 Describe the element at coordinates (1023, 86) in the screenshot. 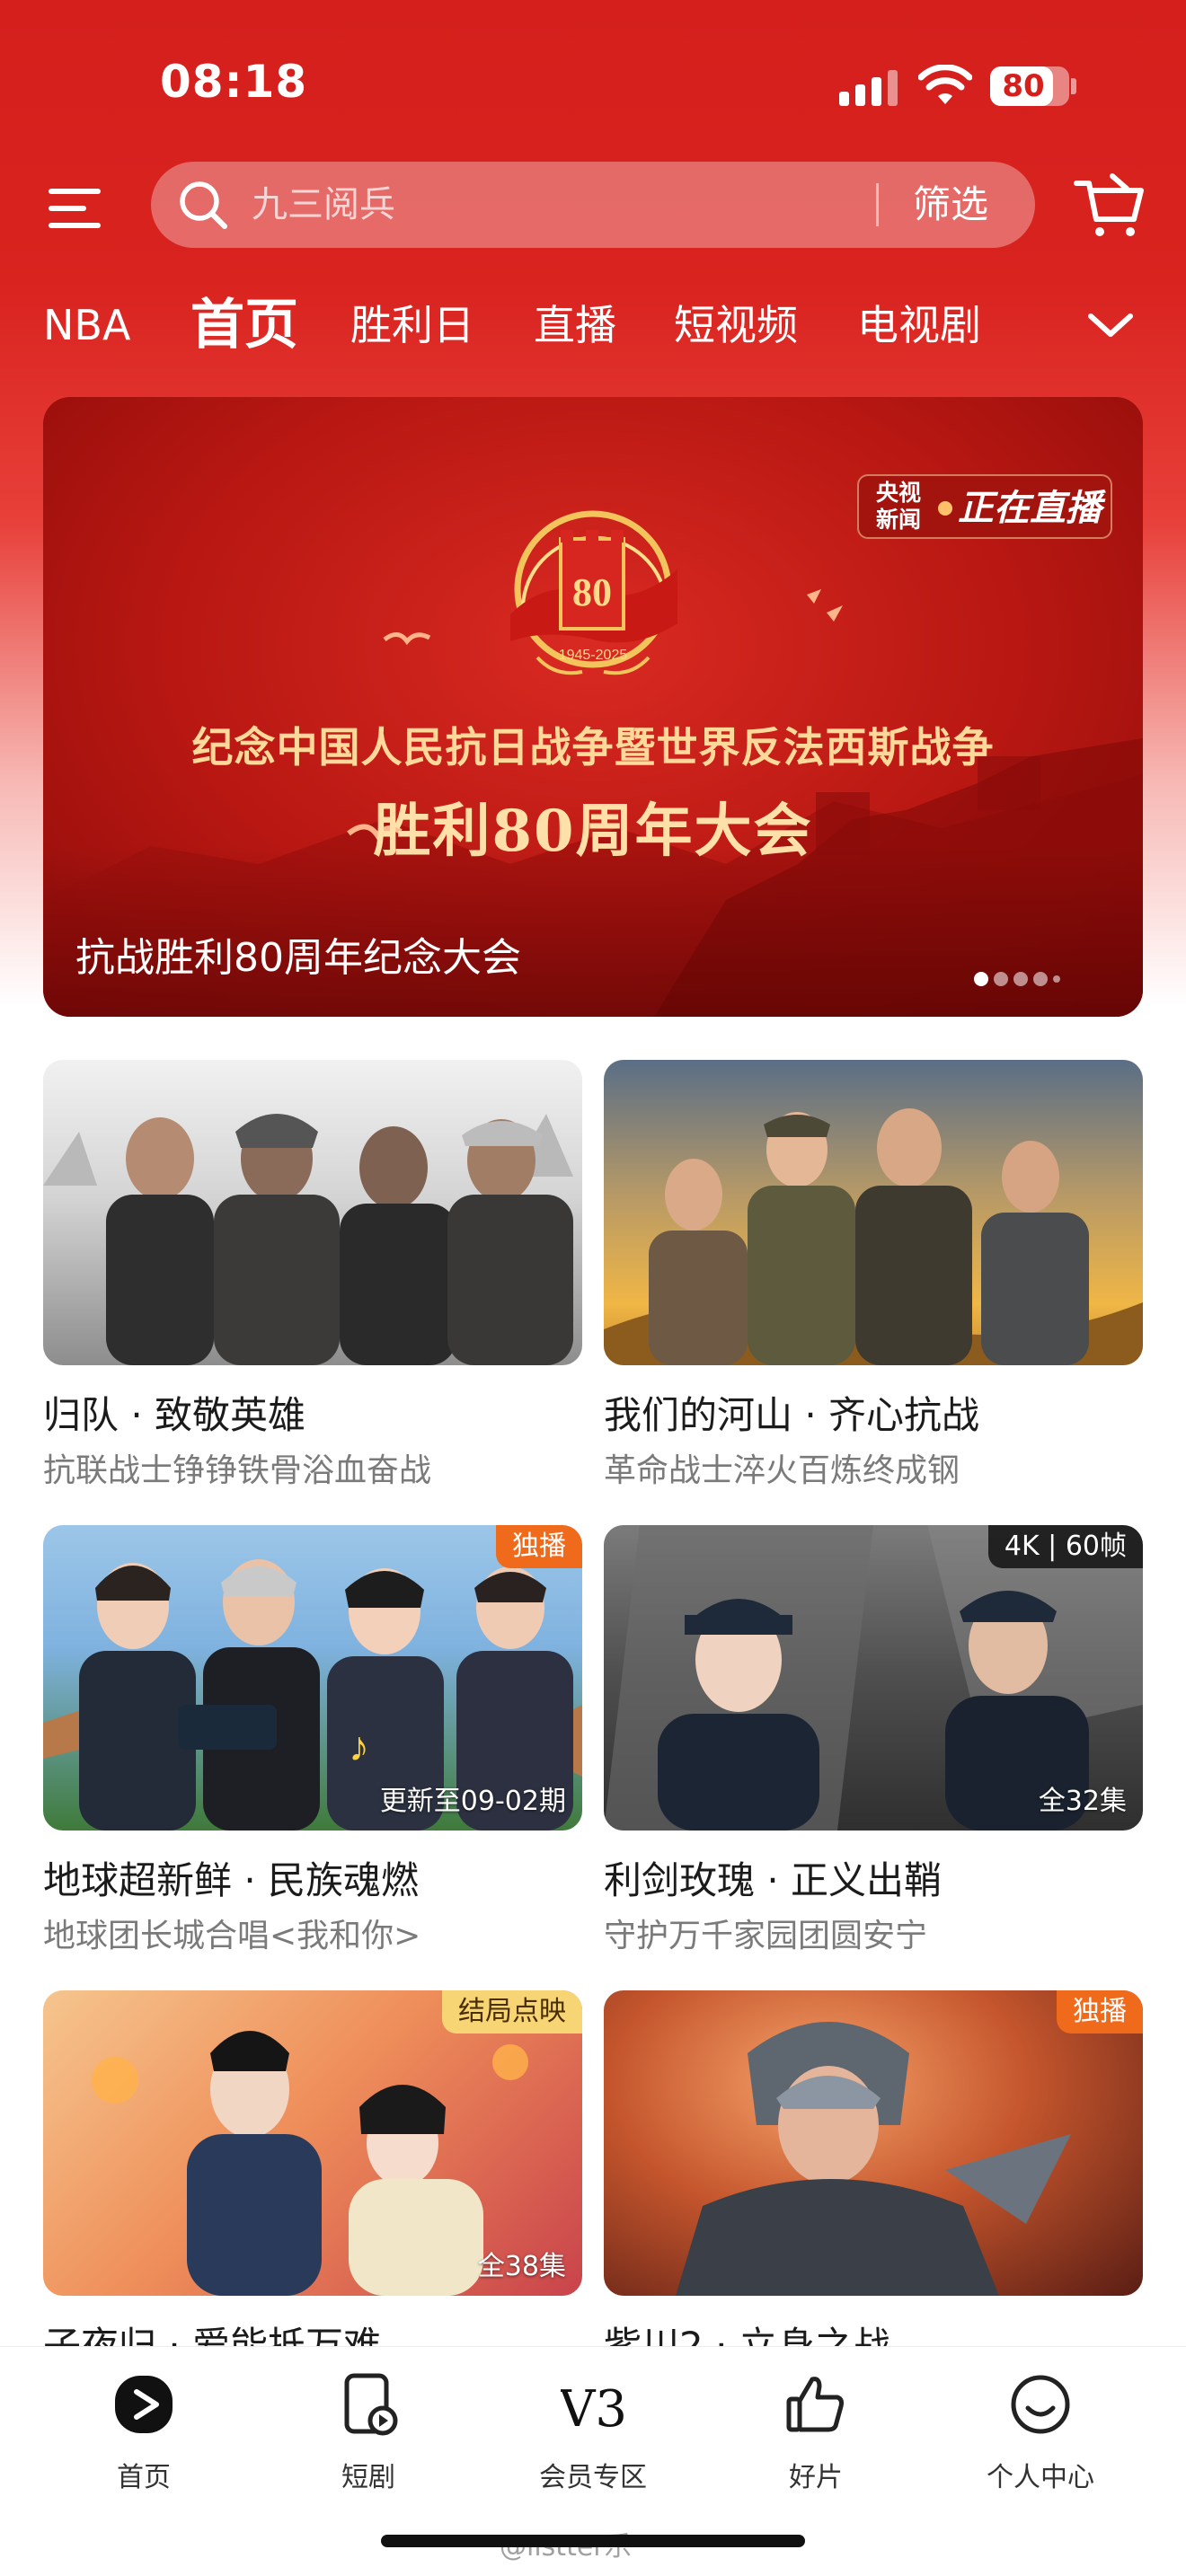

I see `battery-percent: 80` at that location.